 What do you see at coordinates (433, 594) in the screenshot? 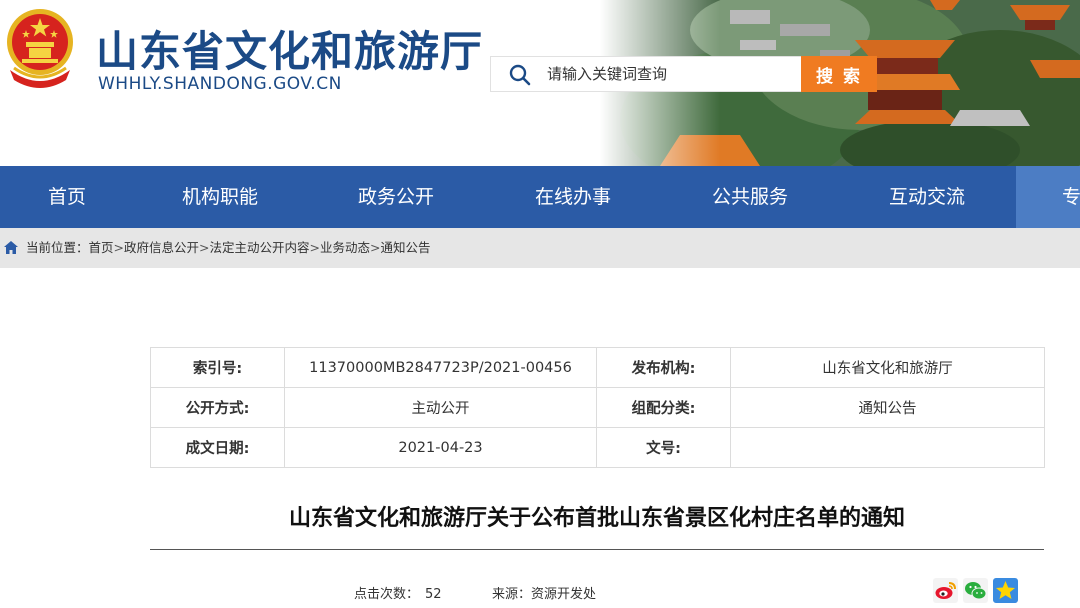
I see `view-count-value: 52` at bounding box center [433, 594].